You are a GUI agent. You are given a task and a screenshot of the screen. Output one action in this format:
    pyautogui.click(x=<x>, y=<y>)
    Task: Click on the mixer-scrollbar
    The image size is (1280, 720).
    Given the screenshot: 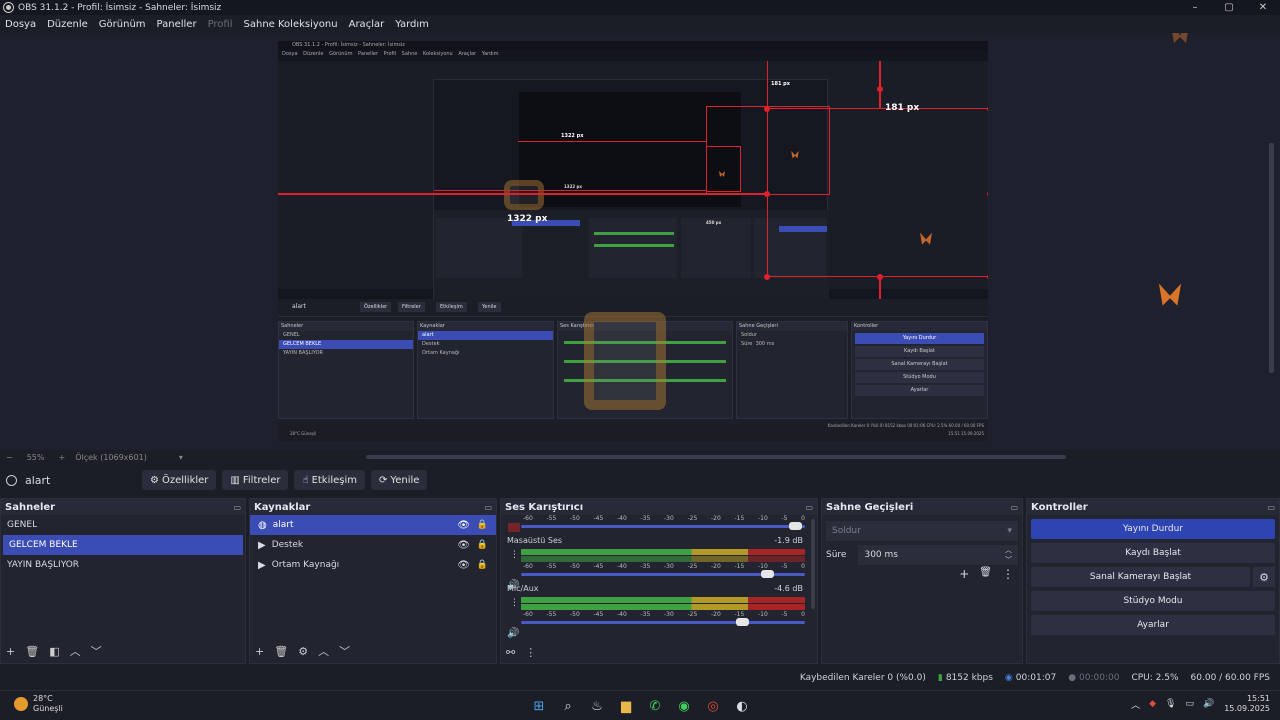 What is the action you would take?
    pyautogui.click(x=813, y=564)
    